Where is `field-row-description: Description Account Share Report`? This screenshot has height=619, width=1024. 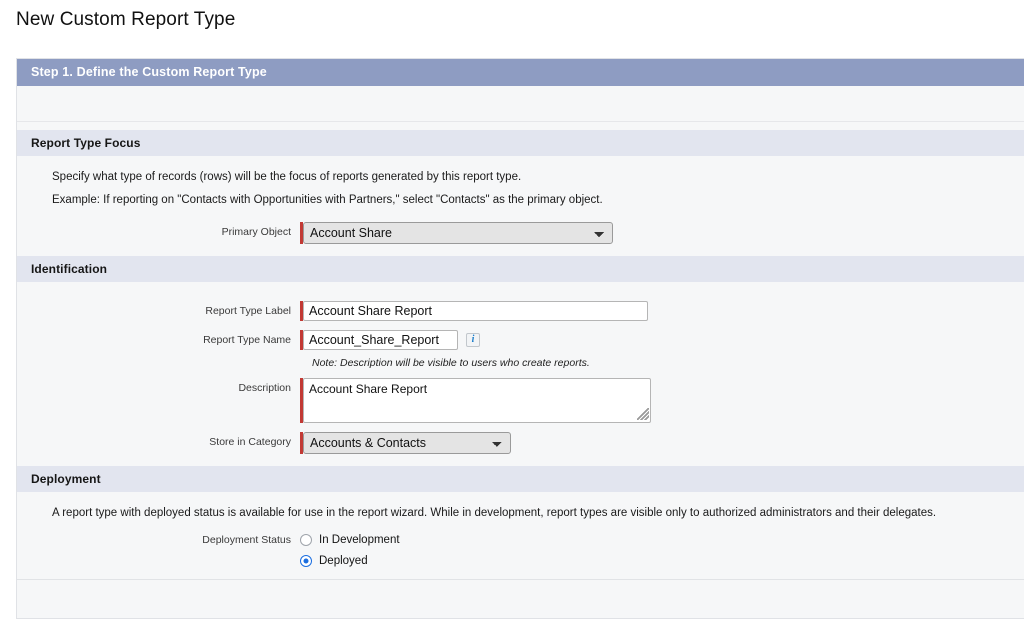
field-row-description: Description Account Share Report is located at coordinates (520, 400).